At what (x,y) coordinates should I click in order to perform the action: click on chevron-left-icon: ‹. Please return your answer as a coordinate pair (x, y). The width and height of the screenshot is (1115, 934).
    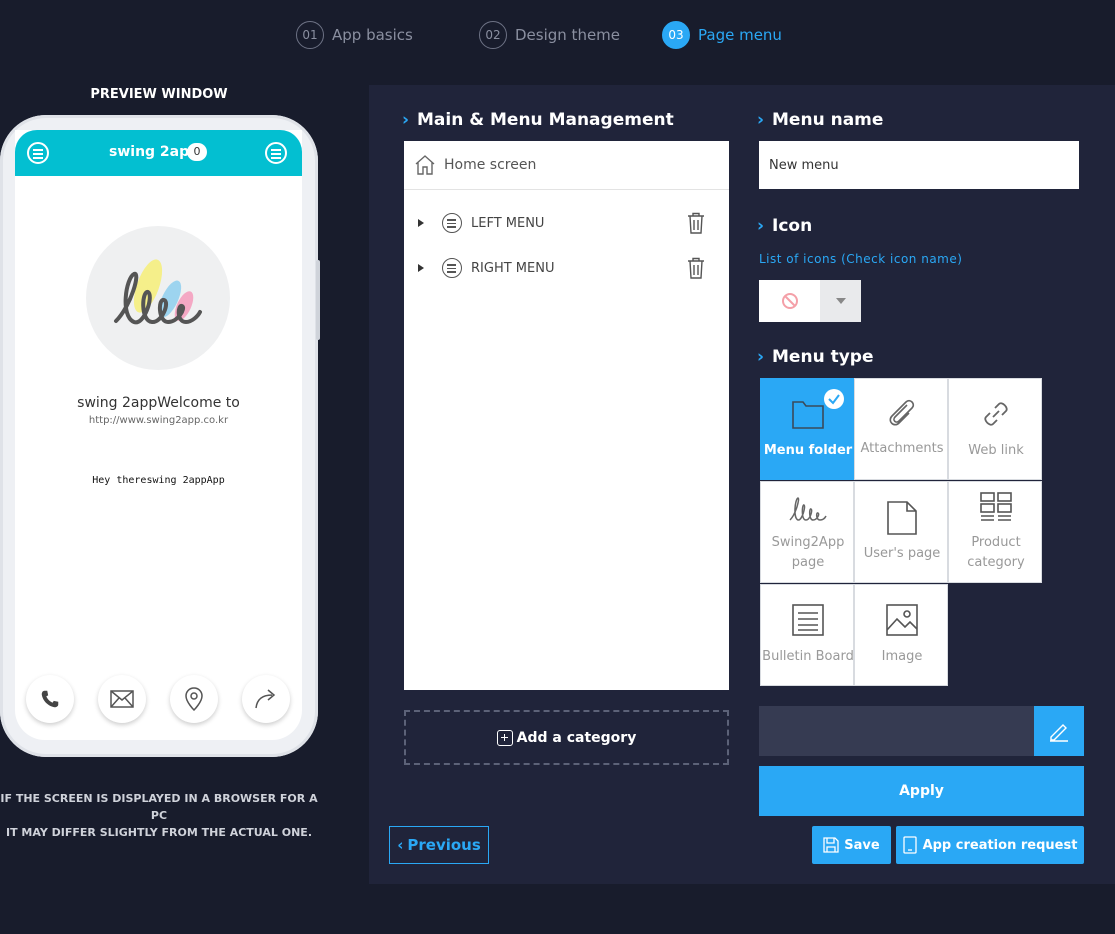
    Looking at the image, I should click on (400, 845).